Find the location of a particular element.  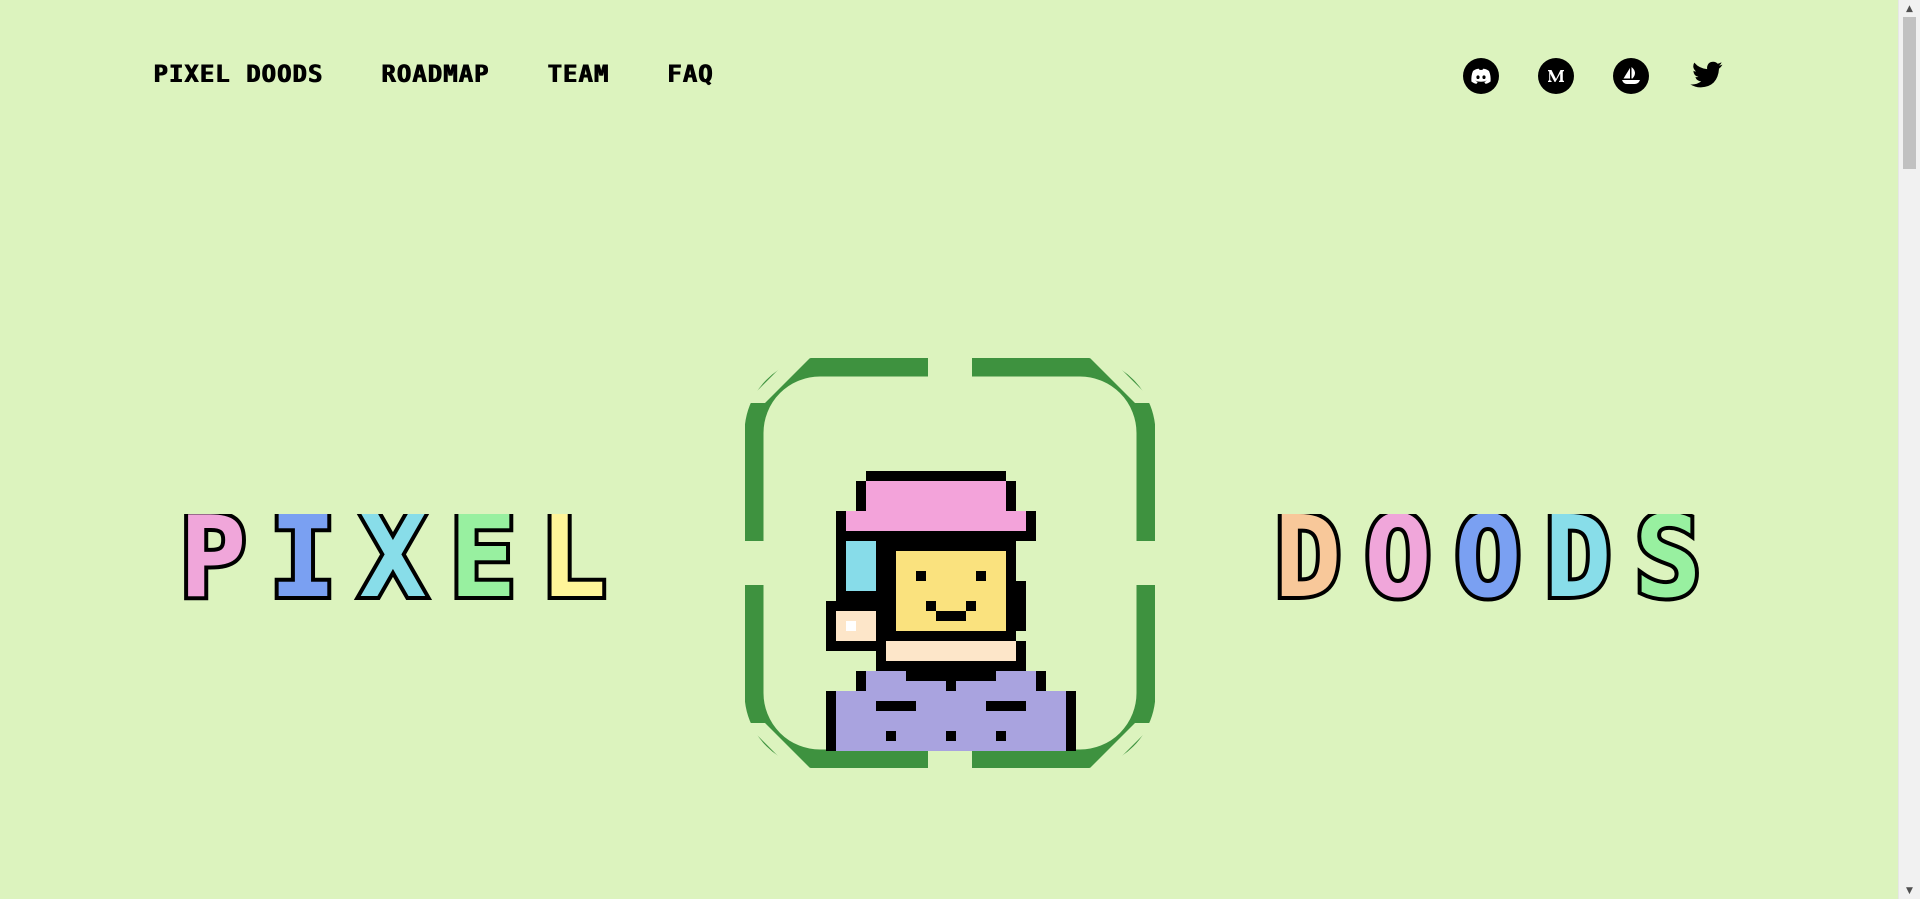

nav-team: TEAM is located at coordinates (578, 74).